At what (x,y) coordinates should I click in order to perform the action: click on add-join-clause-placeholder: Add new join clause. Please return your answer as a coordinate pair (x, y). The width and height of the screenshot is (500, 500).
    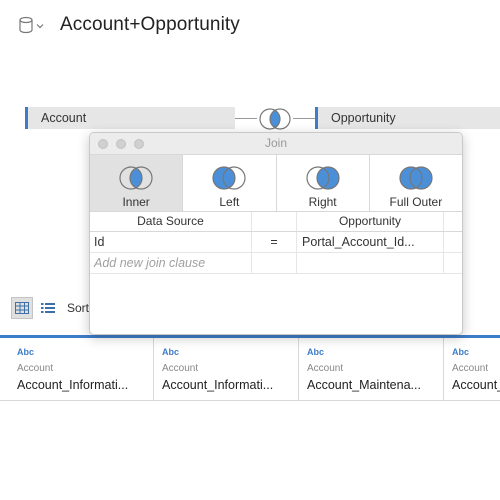
    Looking at the image, I should click on (171, 263).